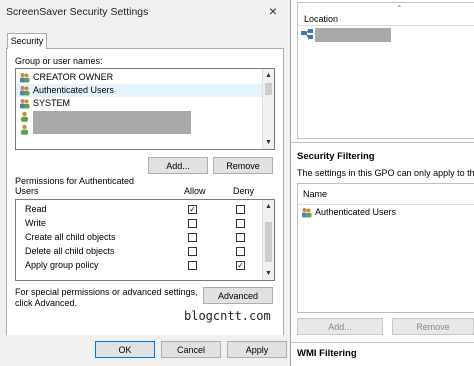  I want to click on user-list: CREATOR OWNER Authenticated Users SYSTEM, so click(145, 109).